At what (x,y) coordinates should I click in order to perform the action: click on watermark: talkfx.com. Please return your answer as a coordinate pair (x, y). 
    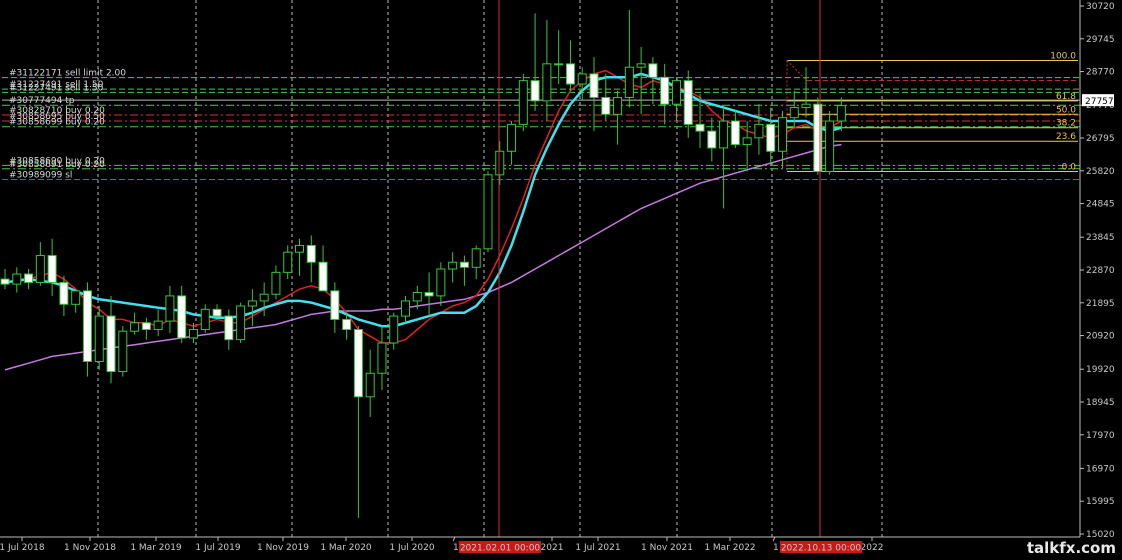
    Looking at the image, I should click on (1071, 548).